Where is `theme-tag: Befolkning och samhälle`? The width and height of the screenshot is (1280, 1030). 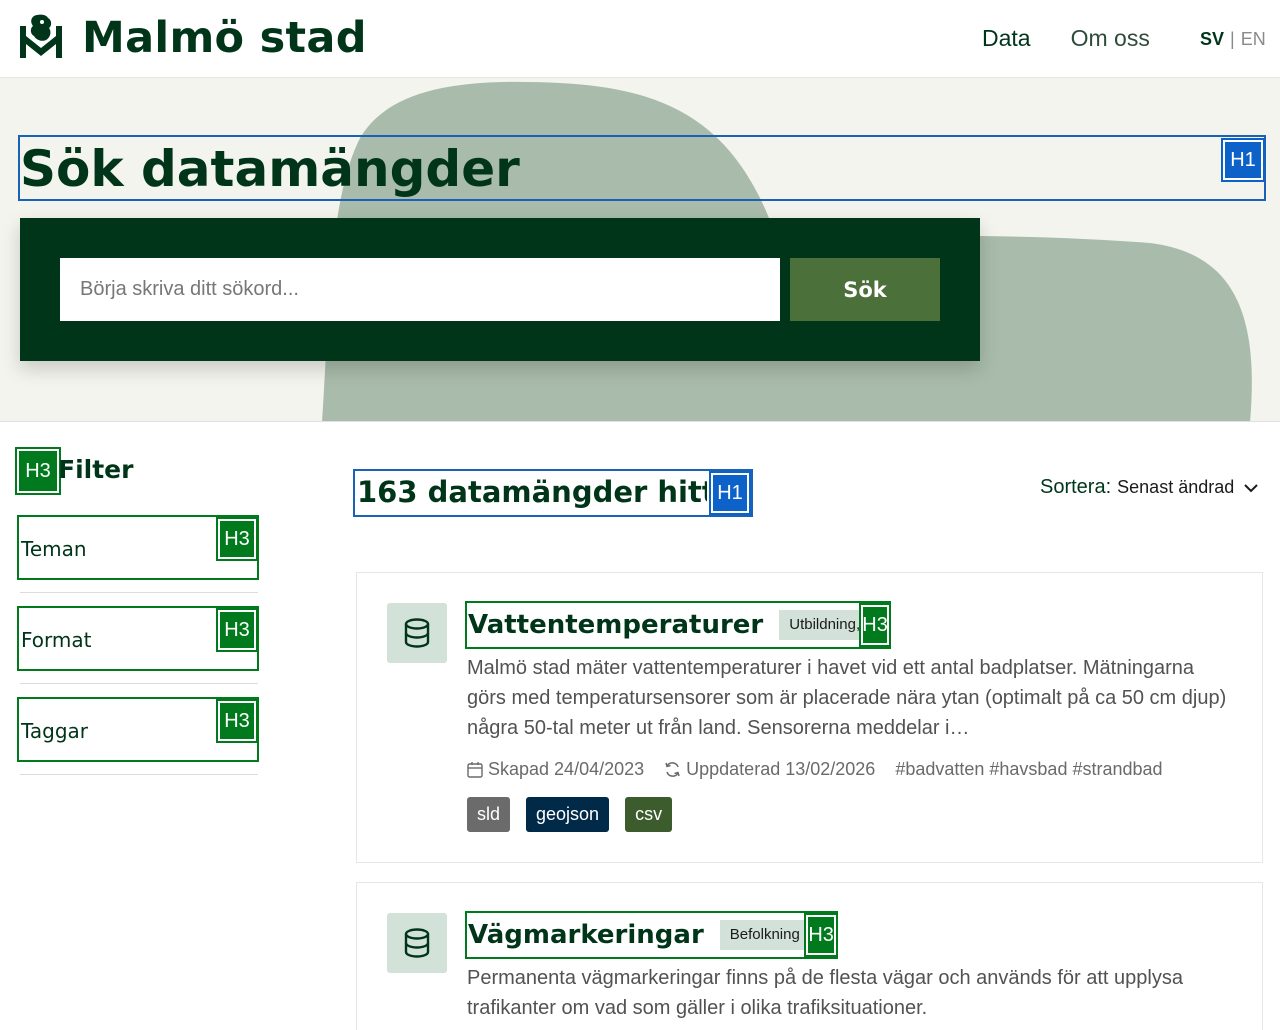 theme-tag: Befolkning och samhälle is located at coordinates (763, 935).